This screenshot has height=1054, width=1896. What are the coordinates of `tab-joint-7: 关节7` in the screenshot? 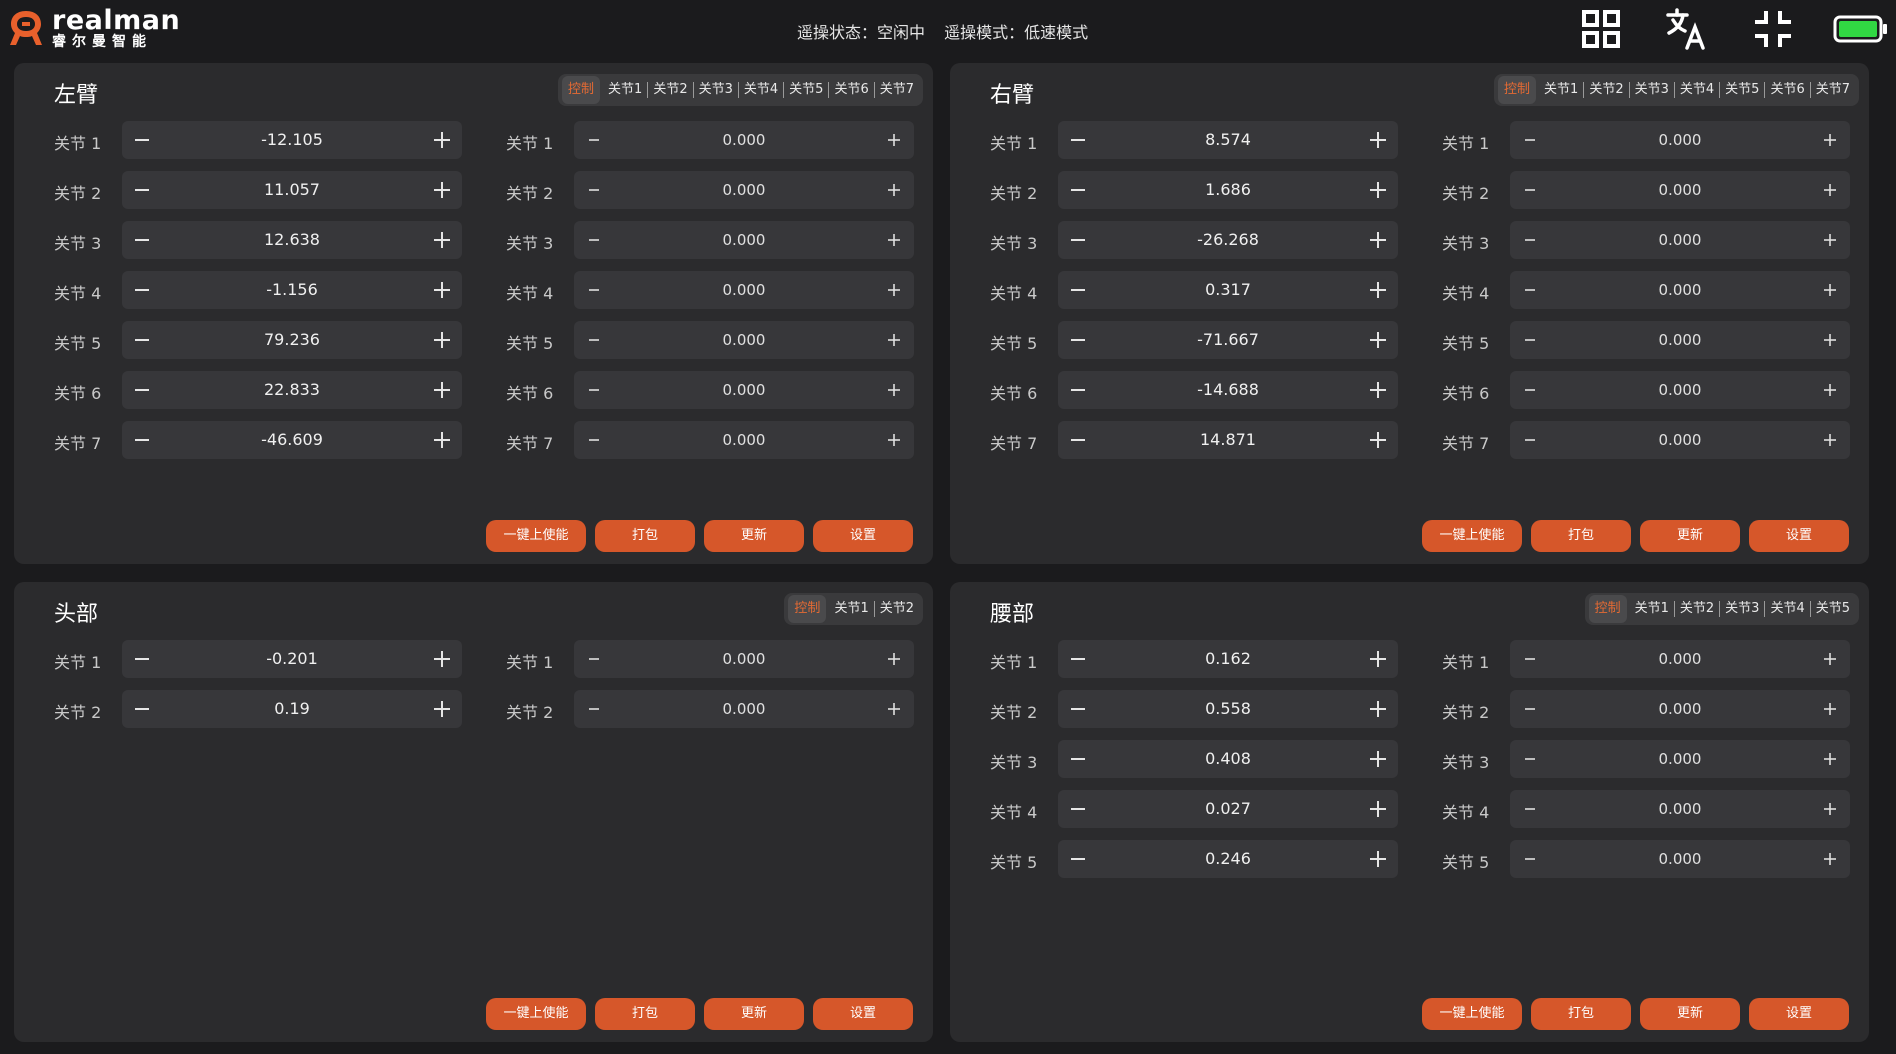 It's located at (896, 90).